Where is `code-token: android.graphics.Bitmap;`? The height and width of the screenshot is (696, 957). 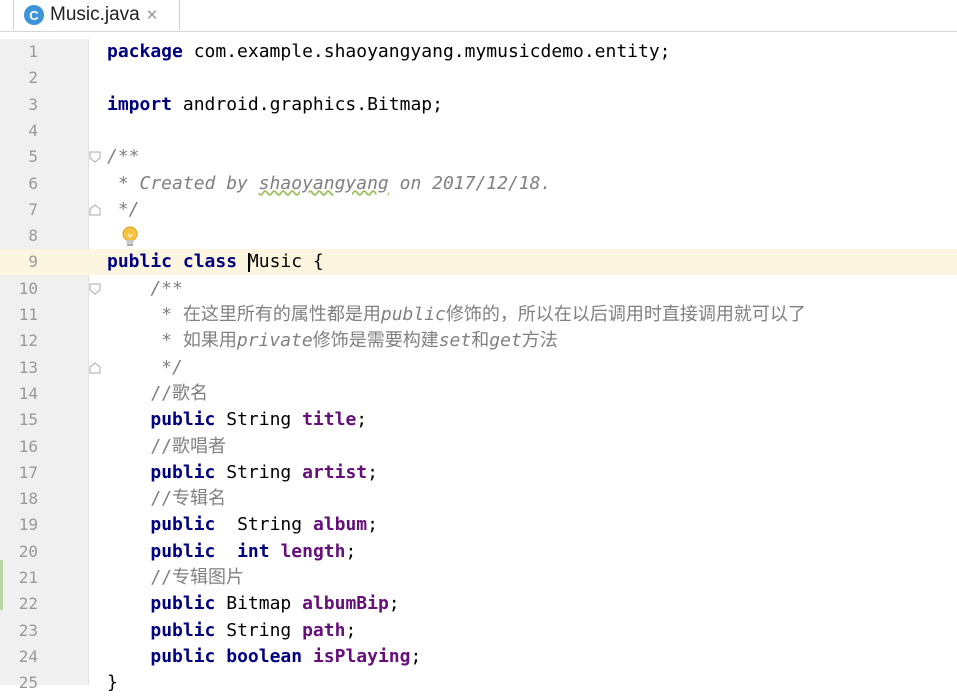 code-token: android.graphics.Bitmap; is located at coordinates (307, 104).